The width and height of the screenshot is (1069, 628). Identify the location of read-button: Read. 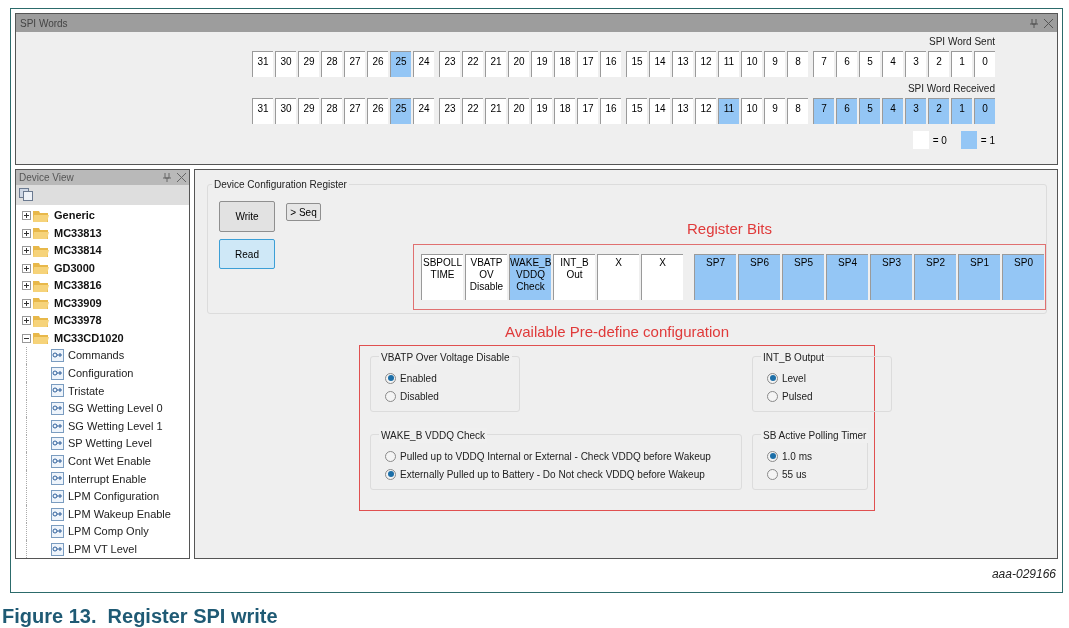
(247, 254).